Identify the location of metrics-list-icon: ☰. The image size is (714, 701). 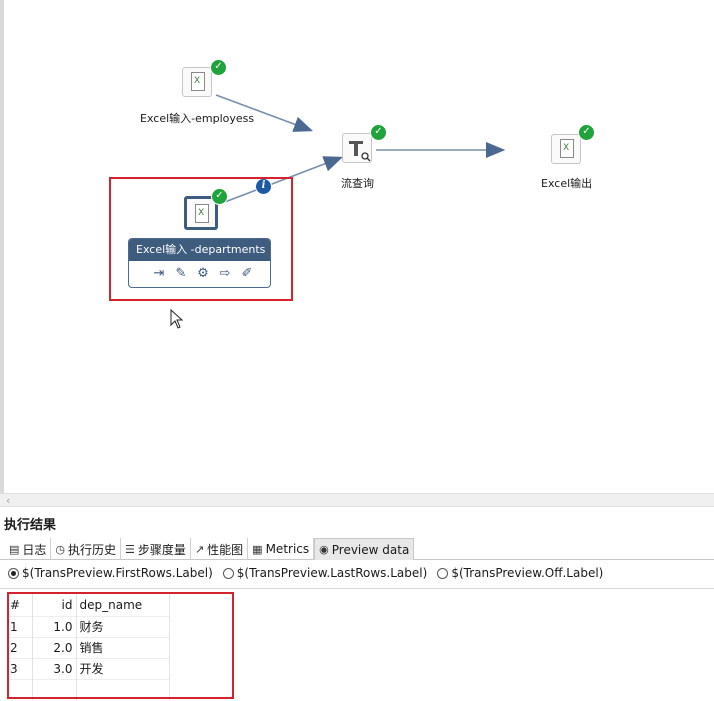
(130, 549).